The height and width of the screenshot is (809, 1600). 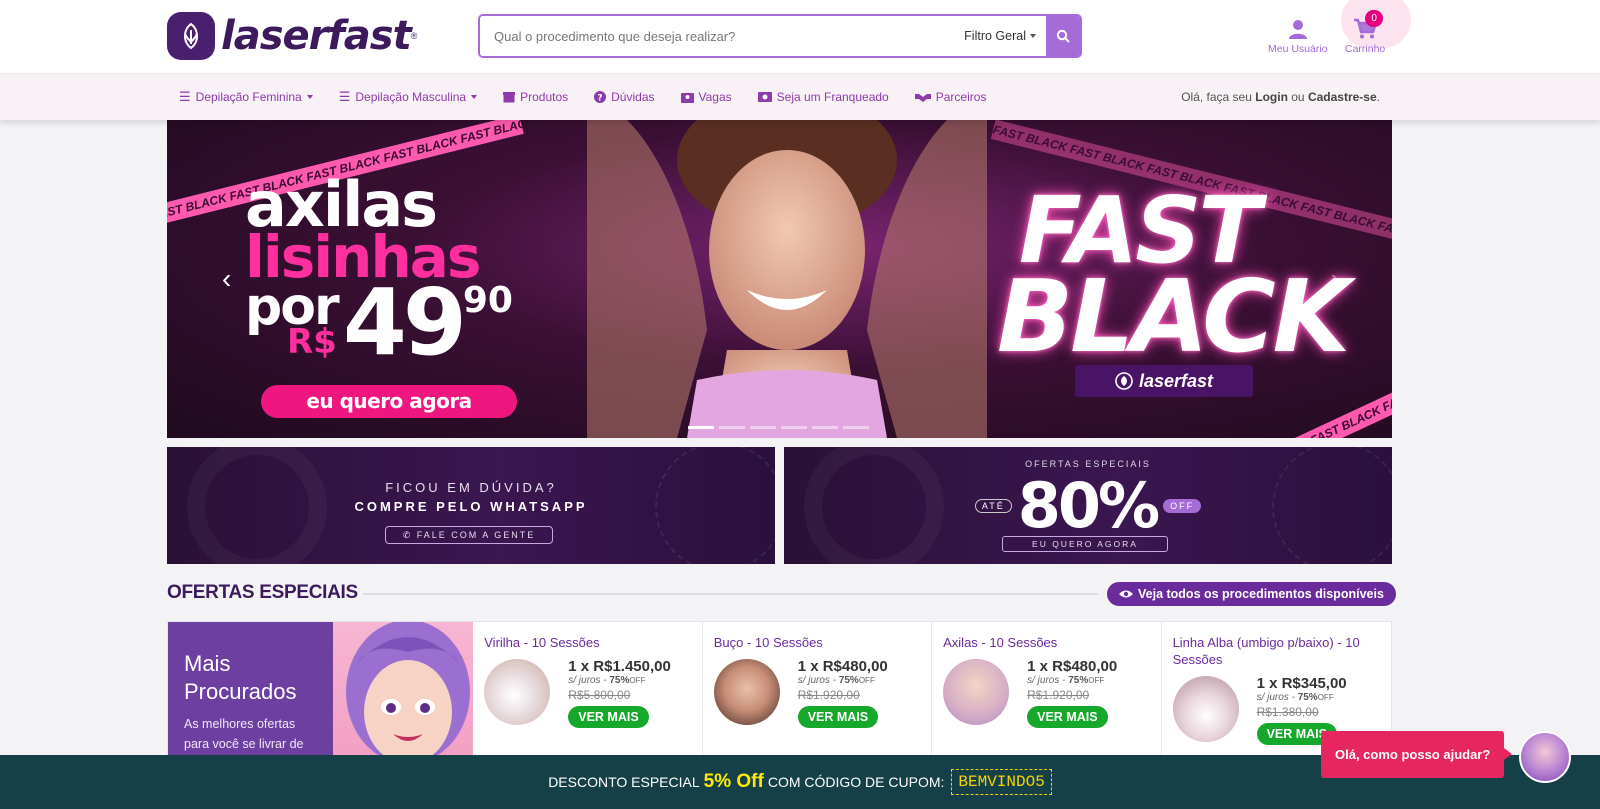 I want to click on whatsapp-contact-button: ✆ FALE COM A GENTE, so click(x=469, y=535).